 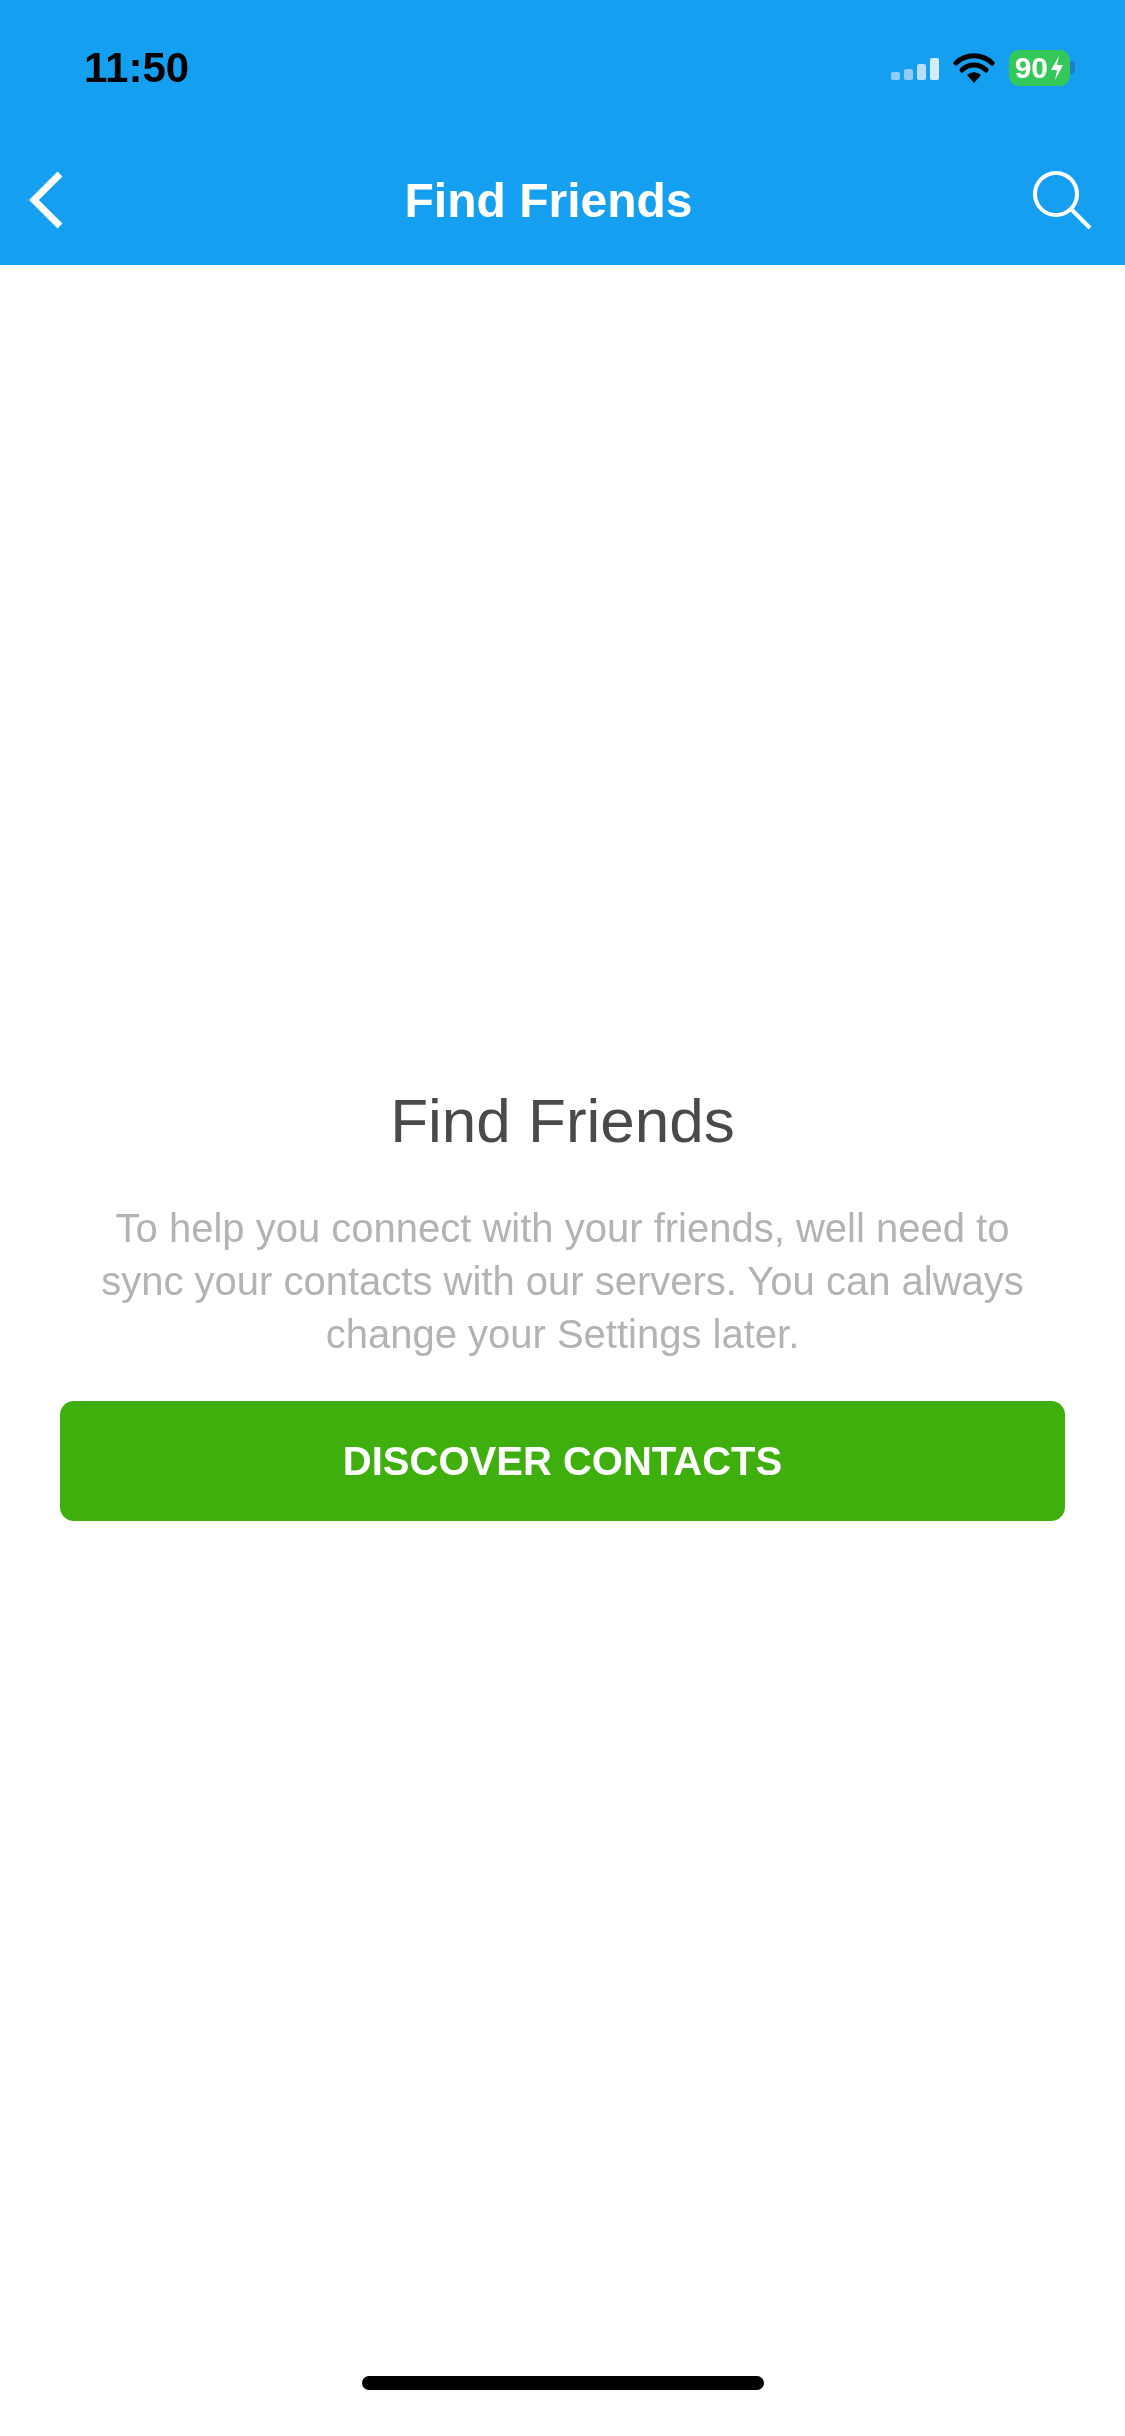 What do you see at coordinates (548, 200) in the screenshot?
I see `nav-title: Find Friends` at bounding box center [548, 200].